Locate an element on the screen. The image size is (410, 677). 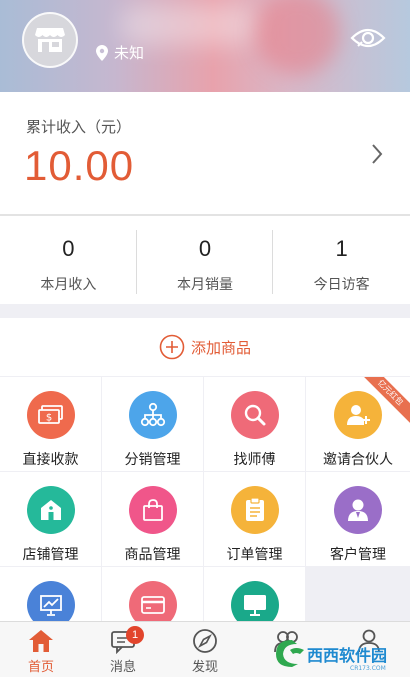
grid-item-find-master: 找师傅 is located at coordinates (254, 424).